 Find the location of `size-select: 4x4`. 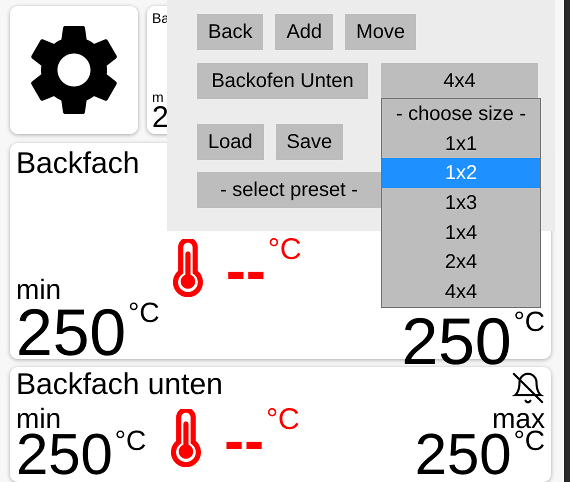

size-select: 4x4 is located at coordinates (459, 81).